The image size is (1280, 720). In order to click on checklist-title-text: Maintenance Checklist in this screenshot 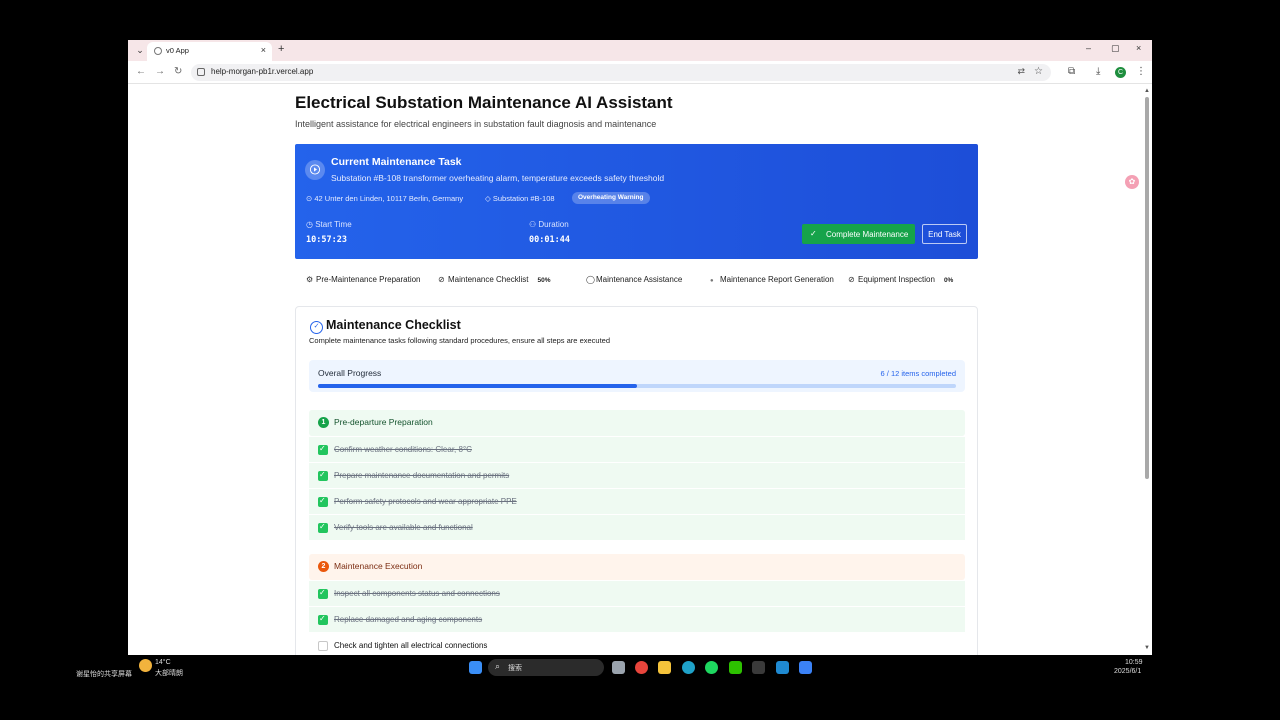, I will do `click(393, 325)`.